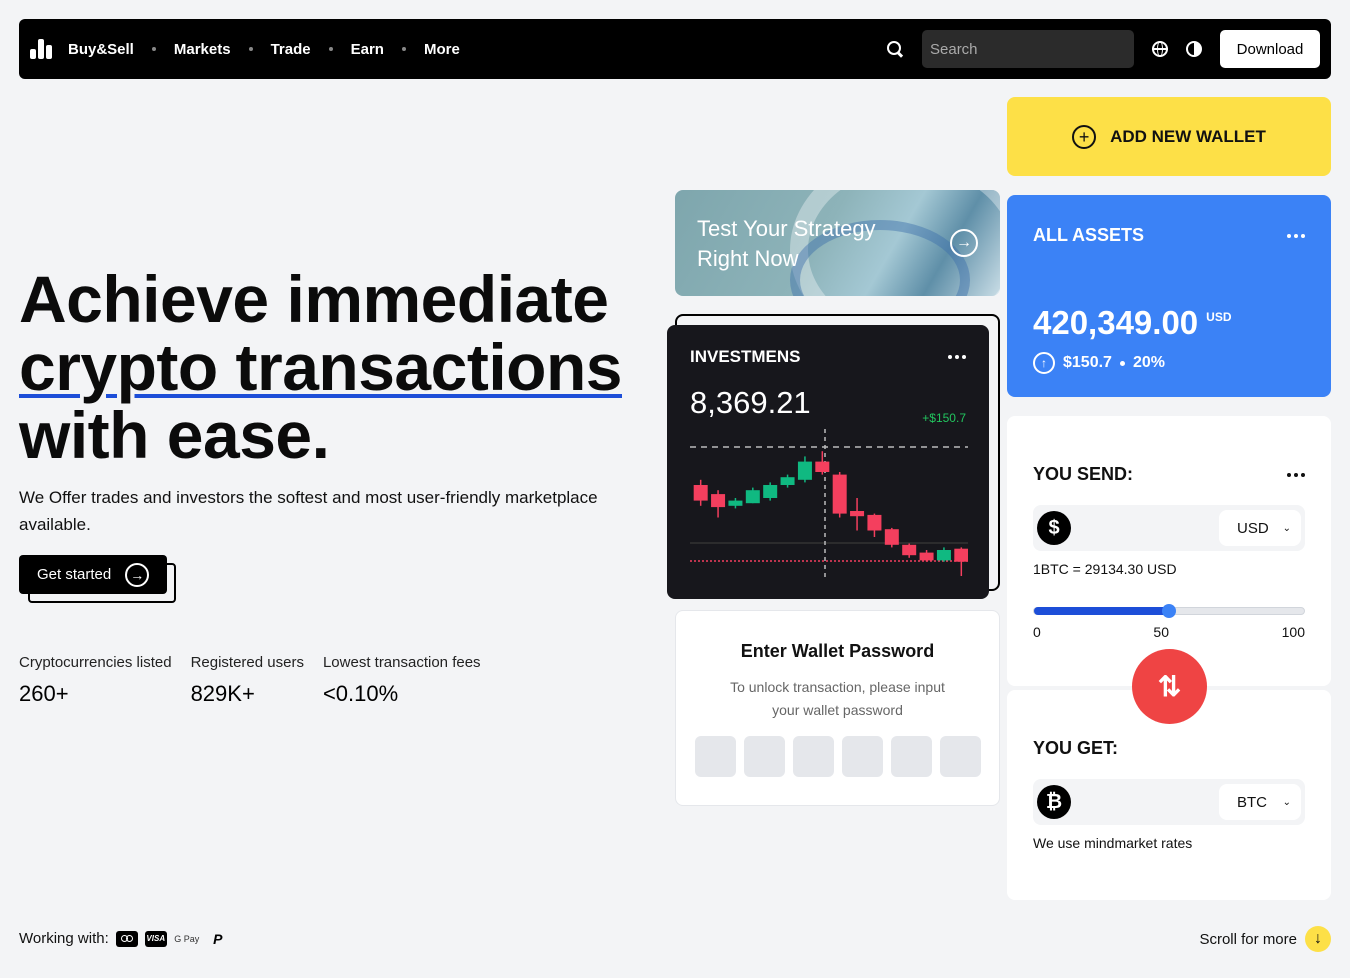 This screenshot has width=1350, height=978. Describe the element at coordinates (1161, 632) in the screenshot. I see `slider-mid: 50` at that location.